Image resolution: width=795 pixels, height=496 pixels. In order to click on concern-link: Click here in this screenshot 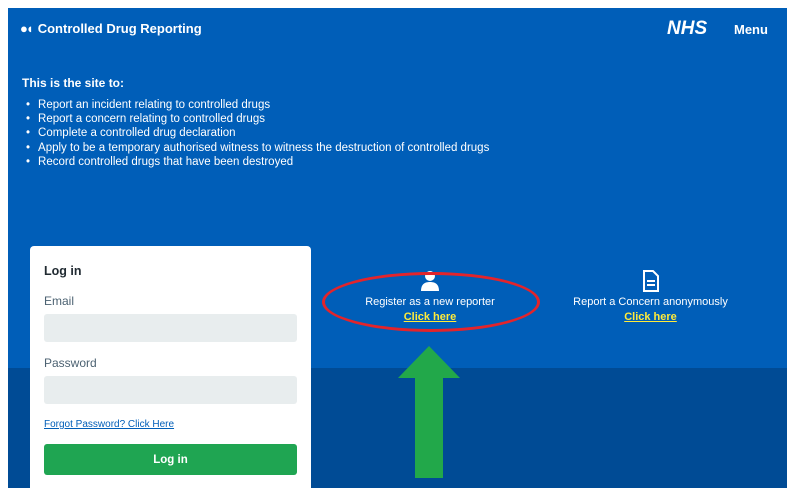, I will do `click(650, 317)`.